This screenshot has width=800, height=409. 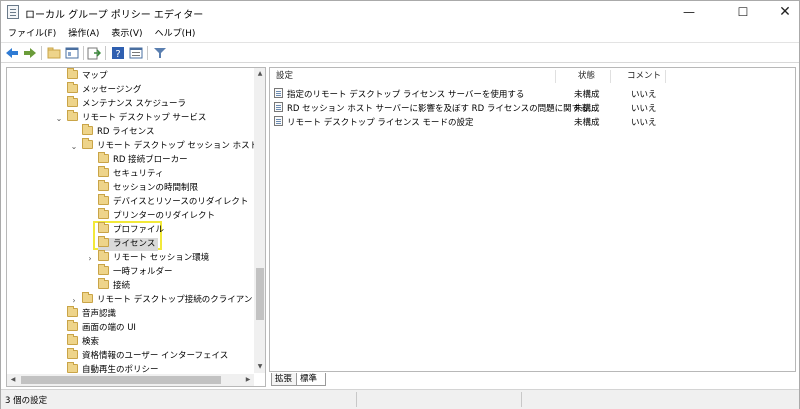 What do you see at coordinates (125, 32) in the screenshot?
I see `menu-view: 表示(V)` at bounding box center [125, 32].